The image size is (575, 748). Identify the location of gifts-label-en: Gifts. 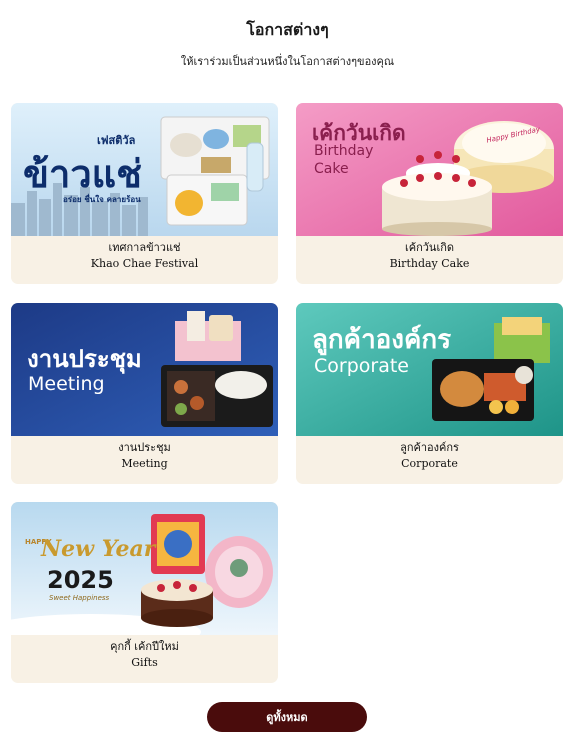
(144, 662).